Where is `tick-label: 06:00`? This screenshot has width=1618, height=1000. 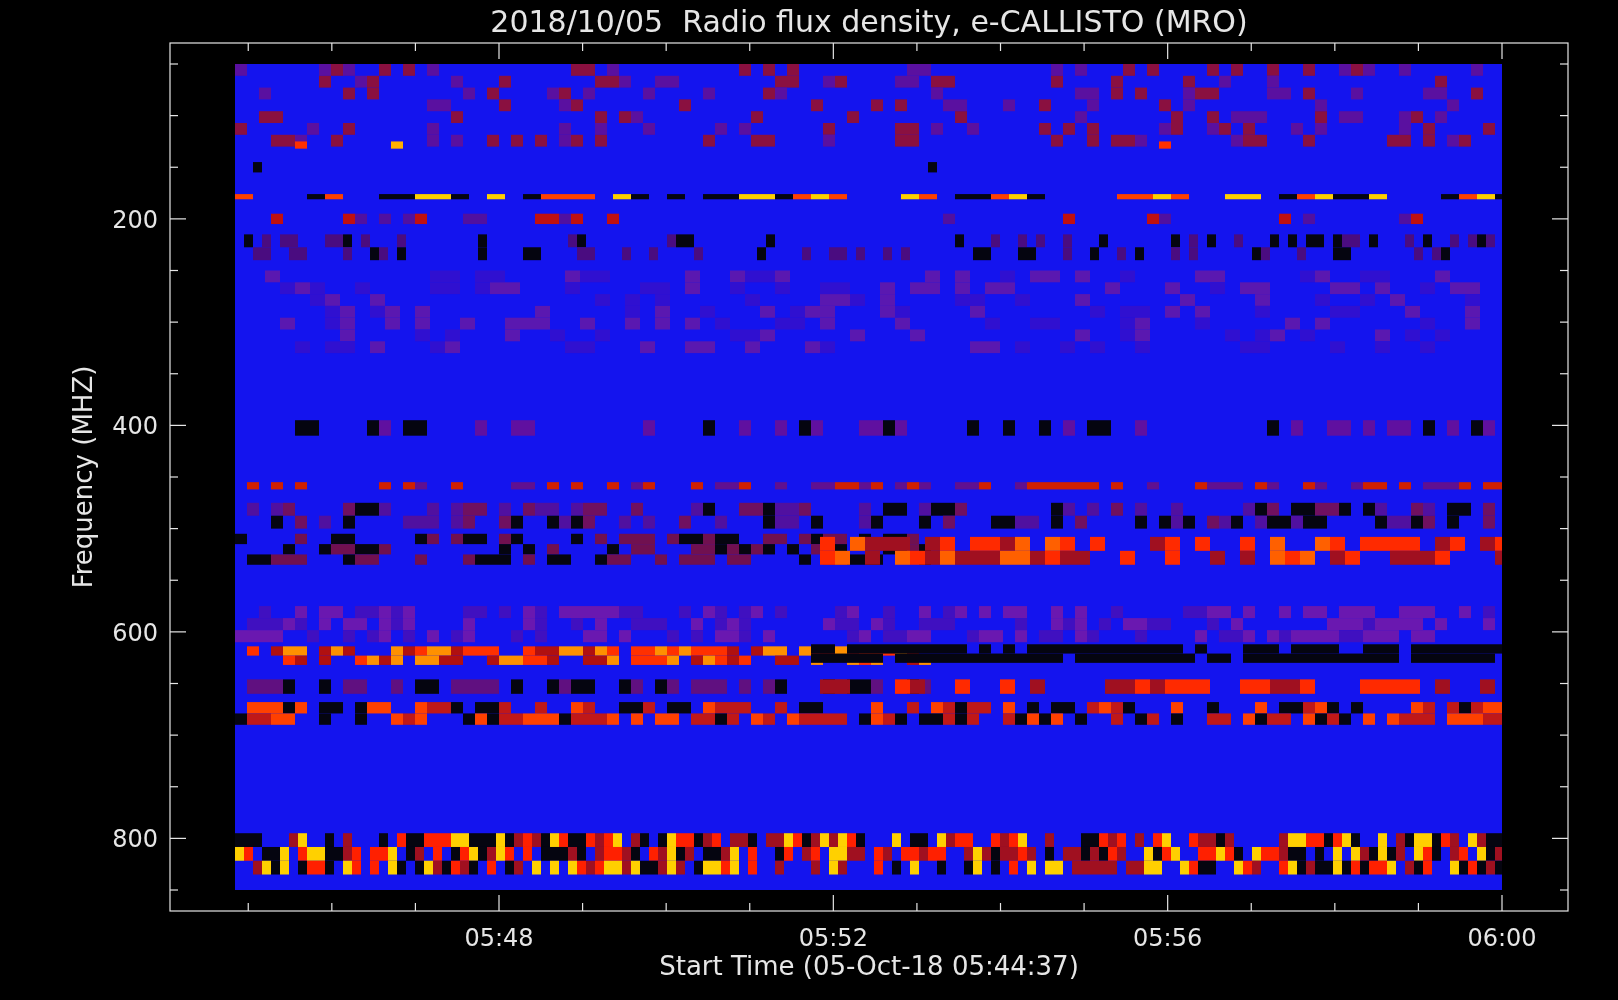
tick-label: 06:00 is located at coordinates (1502, 938).